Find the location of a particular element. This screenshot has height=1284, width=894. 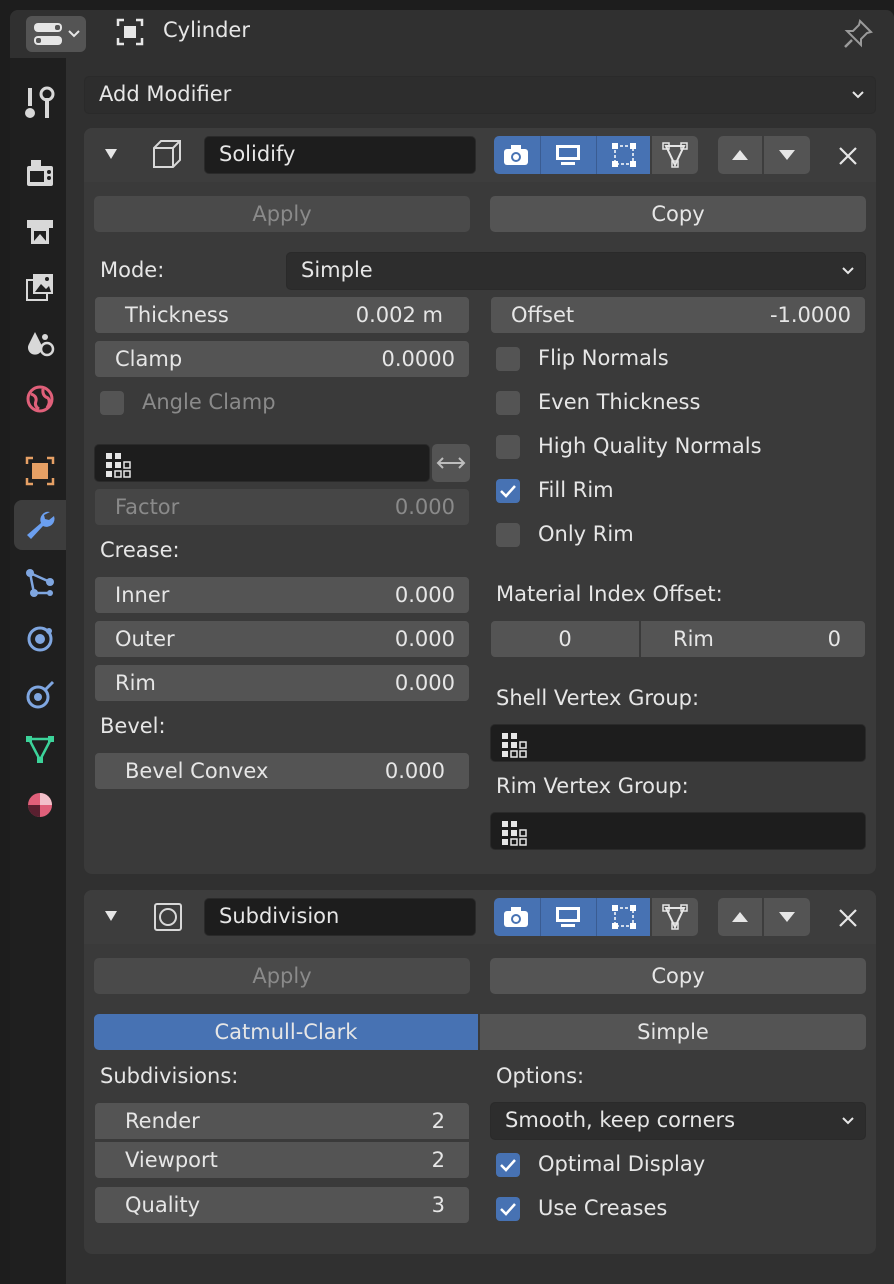

add-modifier-dropdown: Add Modifier is located at coordinates (480, 95).